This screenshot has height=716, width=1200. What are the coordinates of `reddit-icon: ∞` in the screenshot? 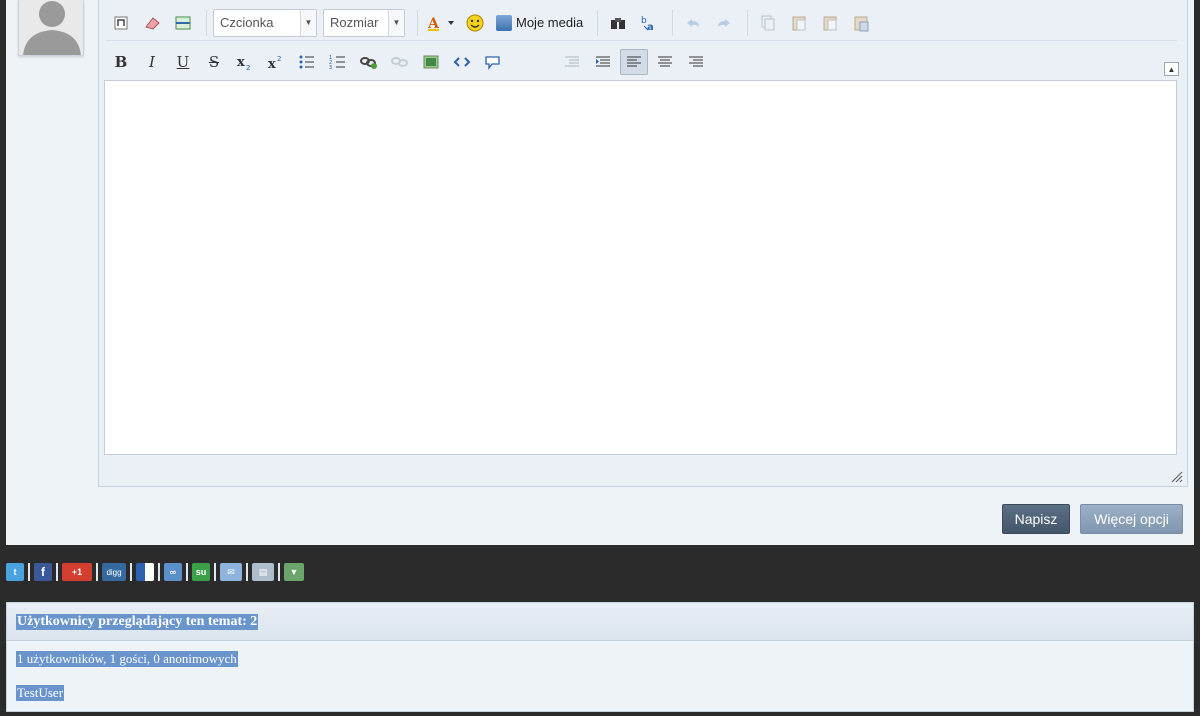 It's located at (173, 572).